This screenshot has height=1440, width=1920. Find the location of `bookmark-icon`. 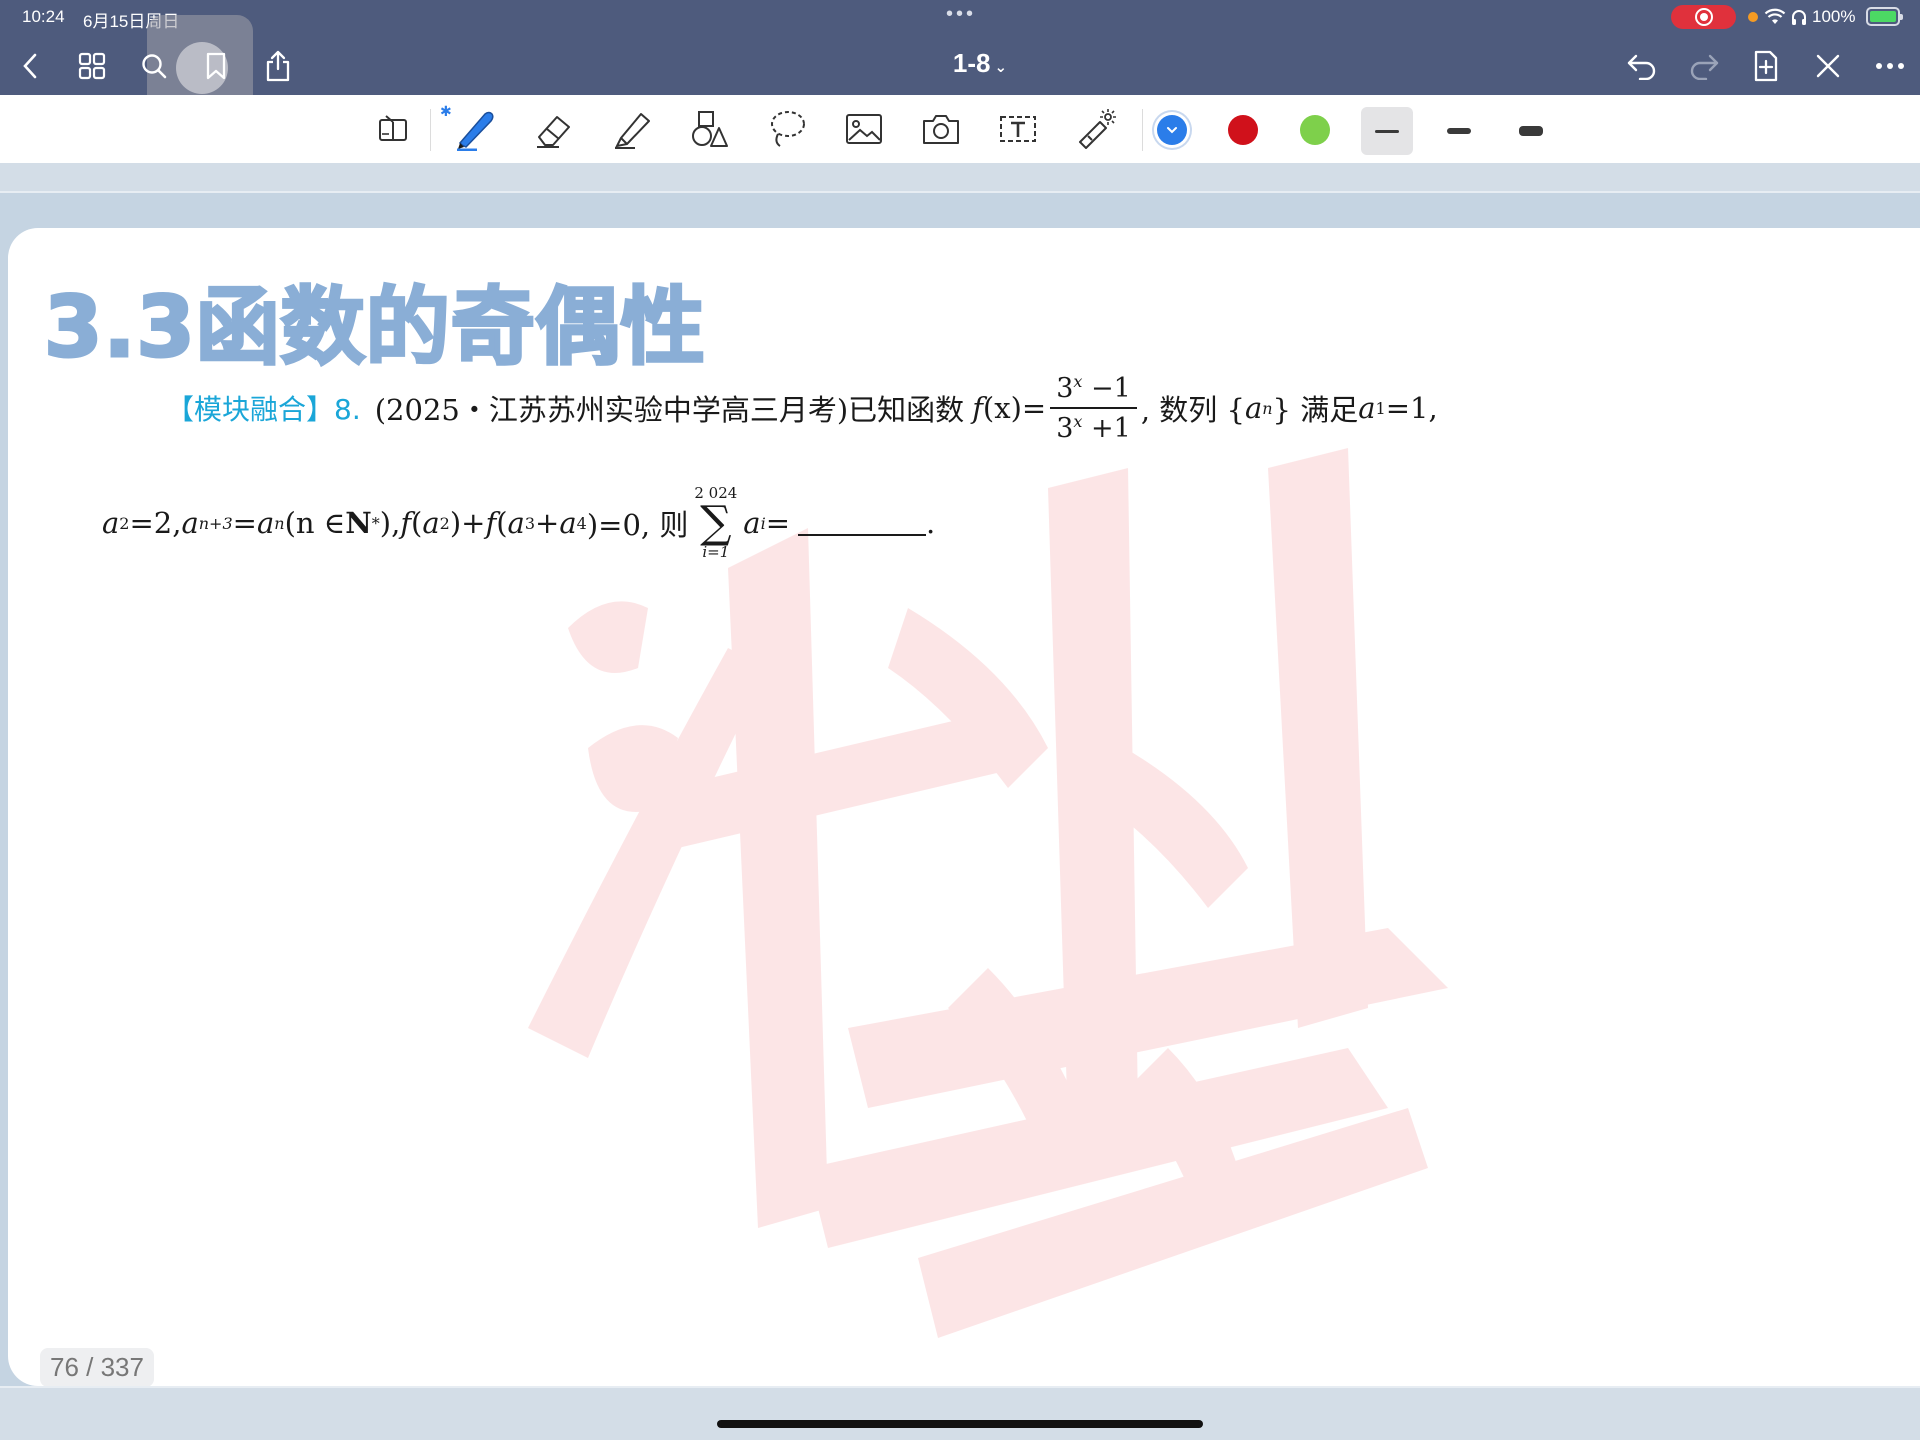

bookmark-icon is located at coordinates (216, 66).